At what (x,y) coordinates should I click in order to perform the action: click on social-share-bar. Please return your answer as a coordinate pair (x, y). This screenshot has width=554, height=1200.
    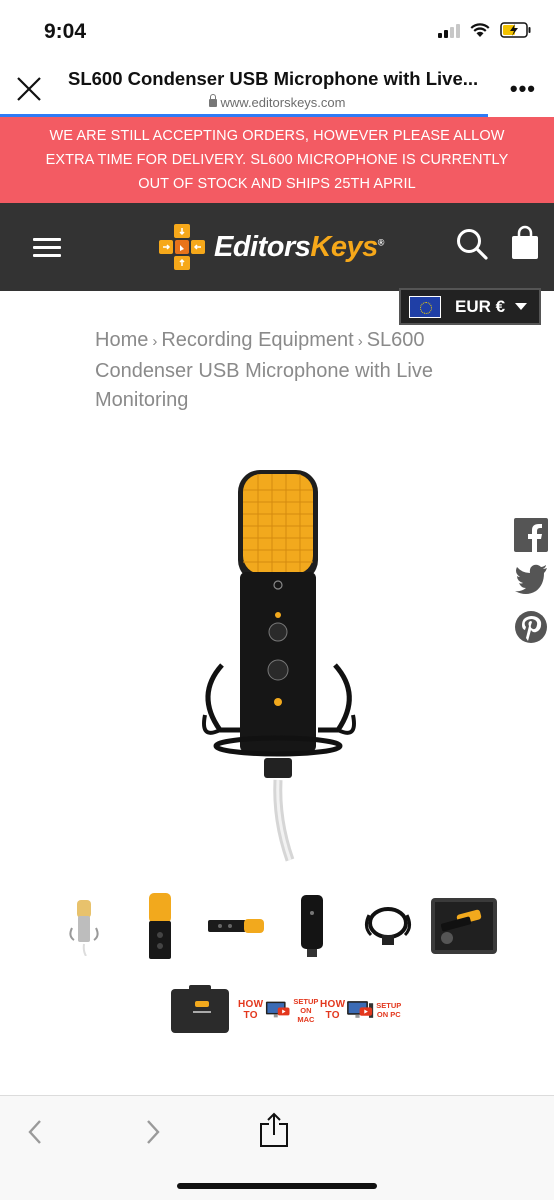
    Looking at the image, I should click on (531, 587).